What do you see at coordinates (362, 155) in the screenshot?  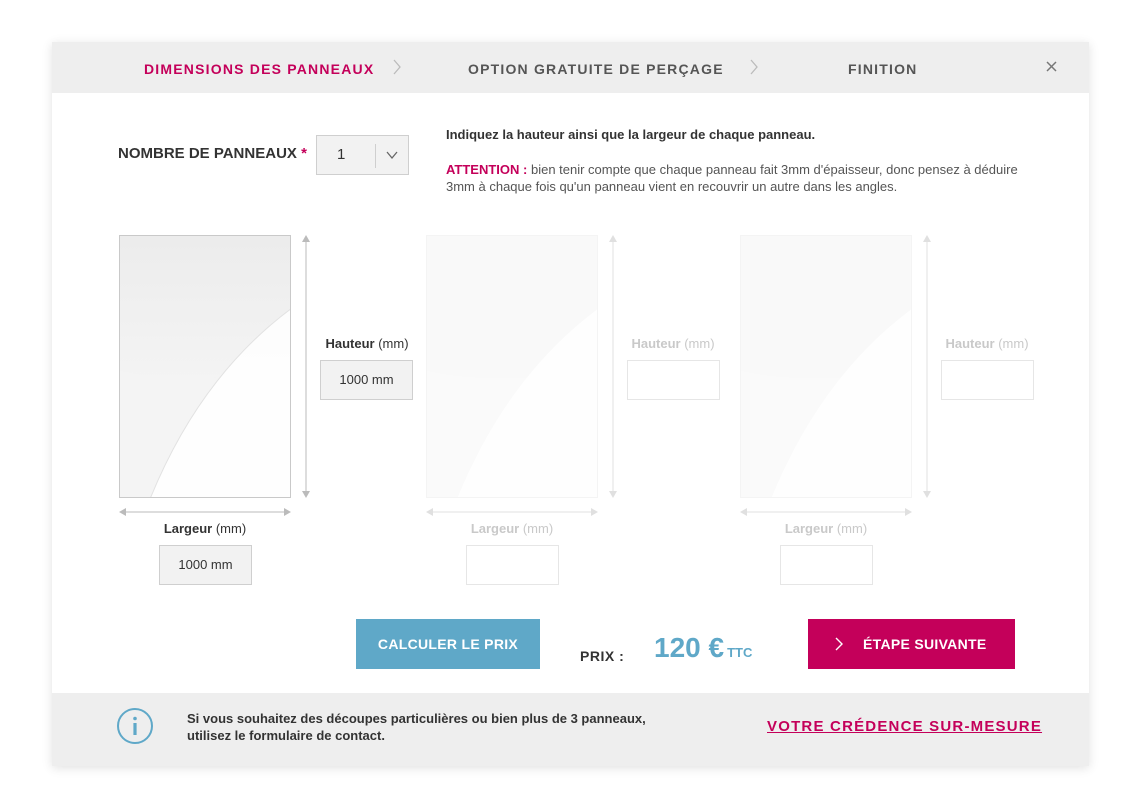 I see `panel-count-select: 1` at bounding box center [362, 155].